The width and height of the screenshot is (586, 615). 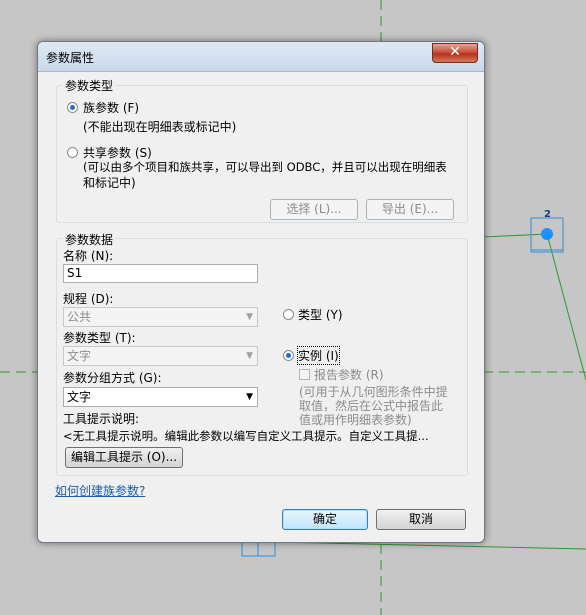 What do you see at coordinates (288, 314) in the screenshot?
I see `type-radio` at bounding box center [288, 314].